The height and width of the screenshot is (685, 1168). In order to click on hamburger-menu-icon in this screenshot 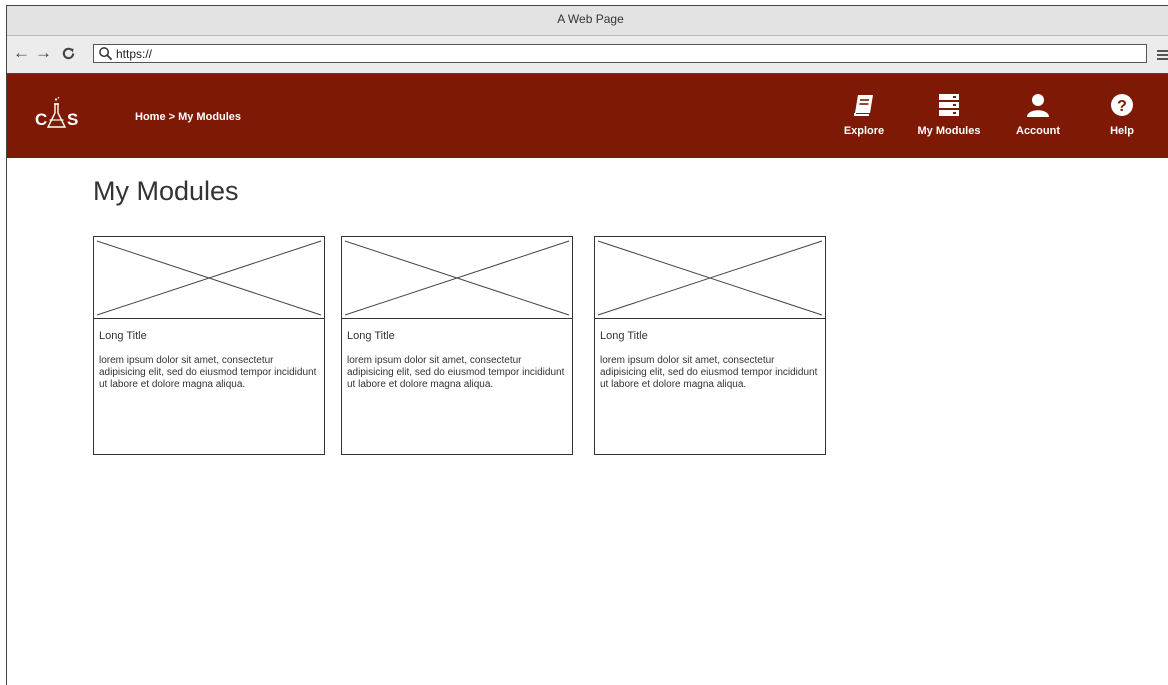, I will do `click(1162, 55)`.